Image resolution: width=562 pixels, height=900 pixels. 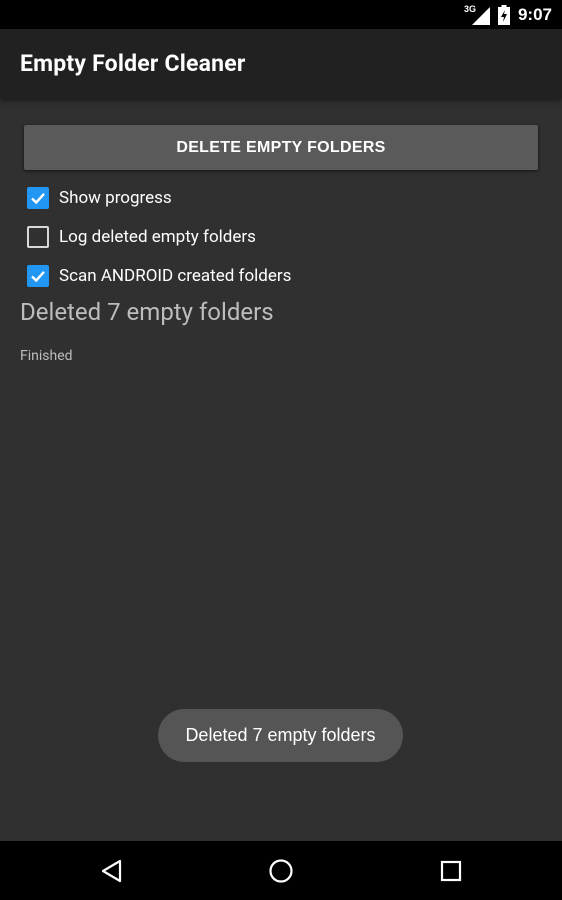 What do you see at coordinates (157, 237) in the screenshot?
I see `option-label: Log deleted empty folders` at bounding box center [157, 237].